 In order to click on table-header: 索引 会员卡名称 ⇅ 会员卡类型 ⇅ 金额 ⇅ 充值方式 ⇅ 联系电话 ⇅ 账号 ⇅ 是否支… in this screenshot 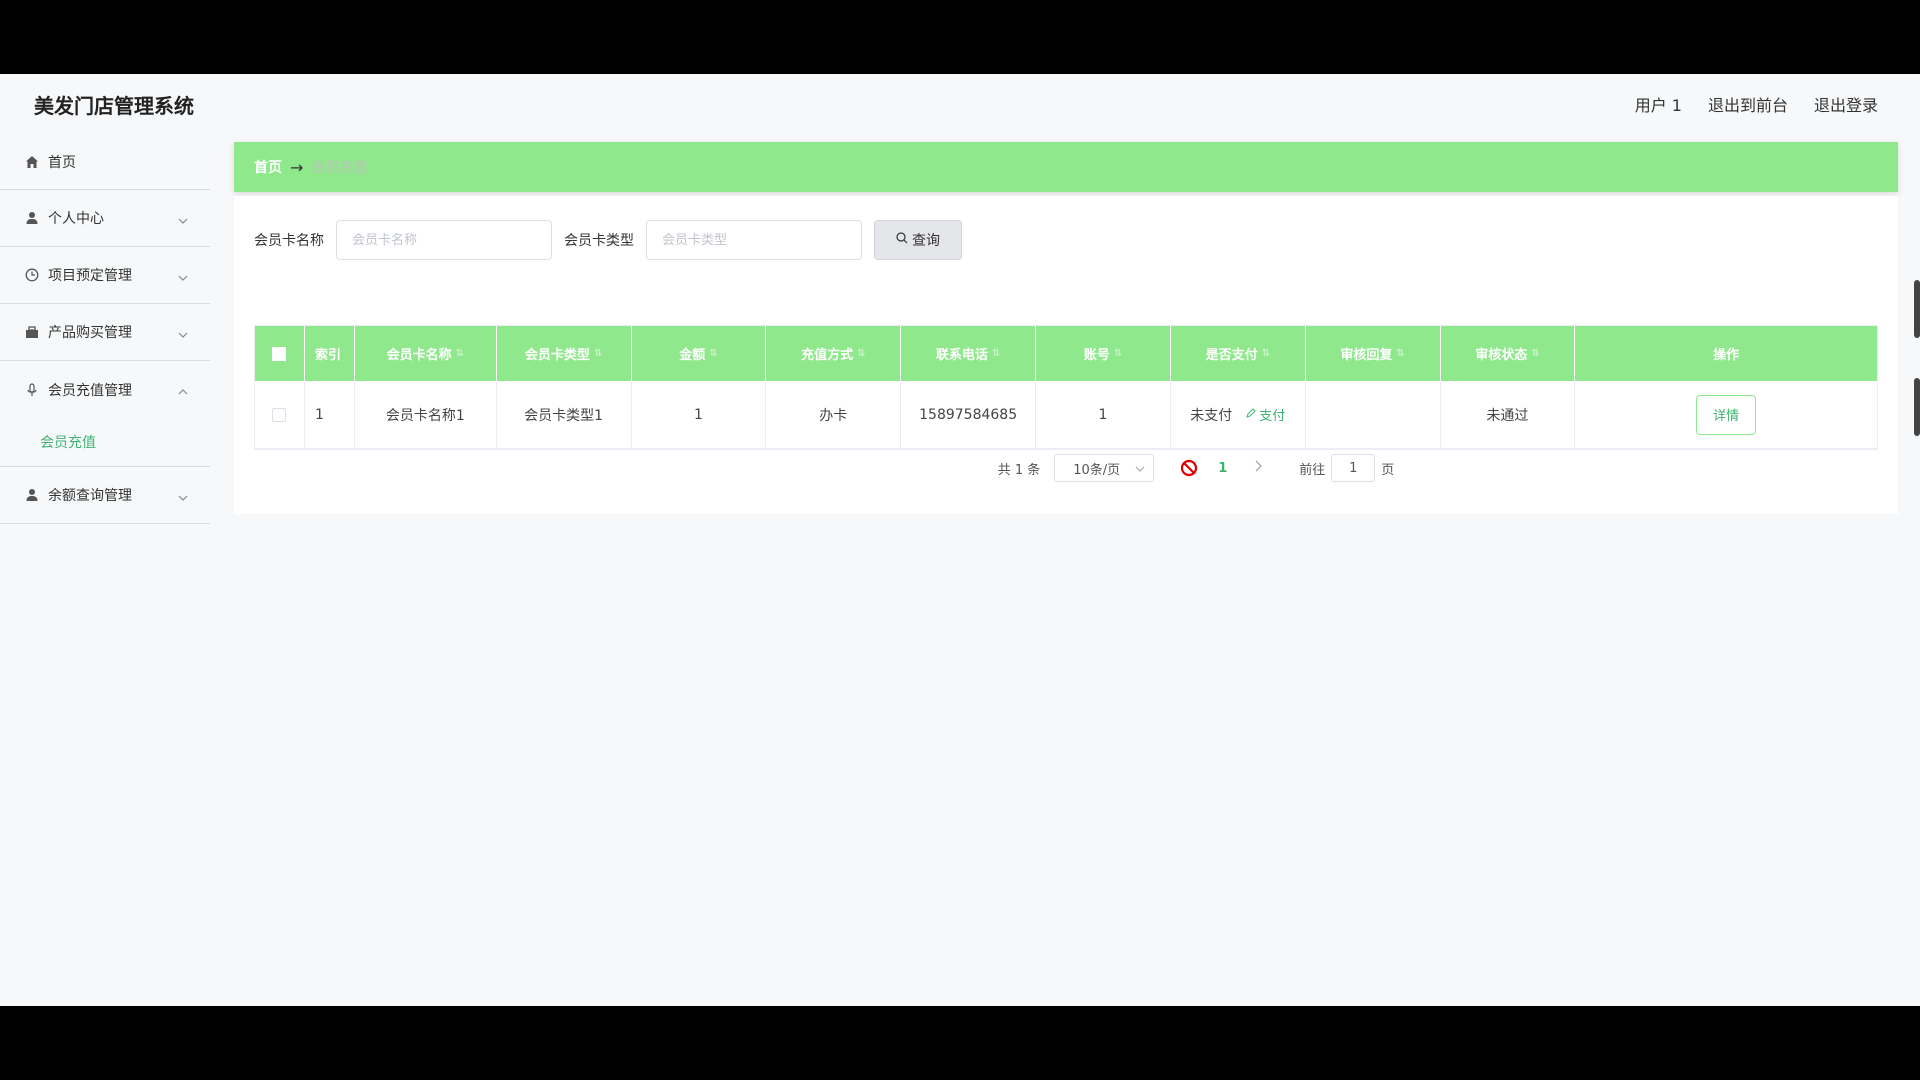, I will do `click(1066, 353)`.